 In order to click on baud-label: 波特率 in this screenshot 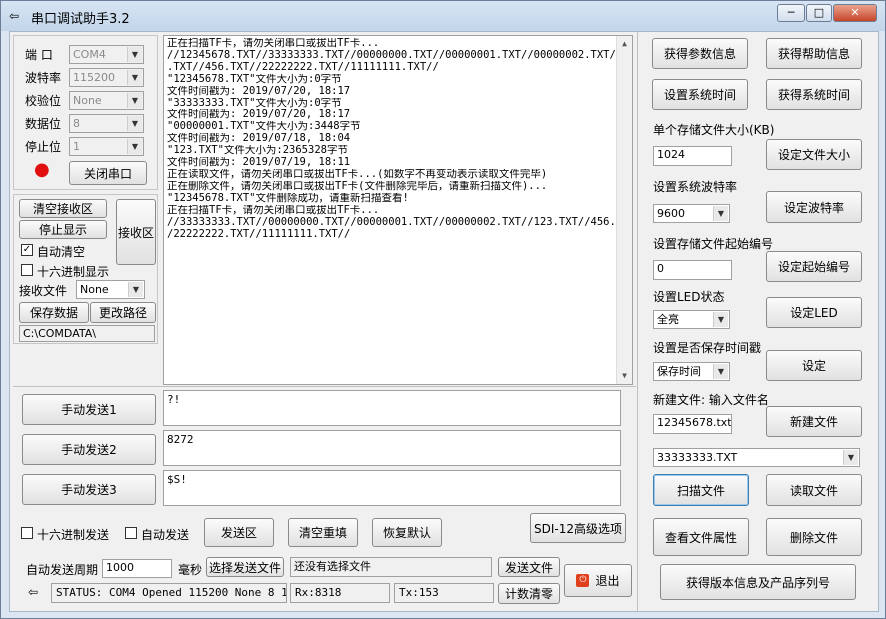, I will do `click(43, 78)`.